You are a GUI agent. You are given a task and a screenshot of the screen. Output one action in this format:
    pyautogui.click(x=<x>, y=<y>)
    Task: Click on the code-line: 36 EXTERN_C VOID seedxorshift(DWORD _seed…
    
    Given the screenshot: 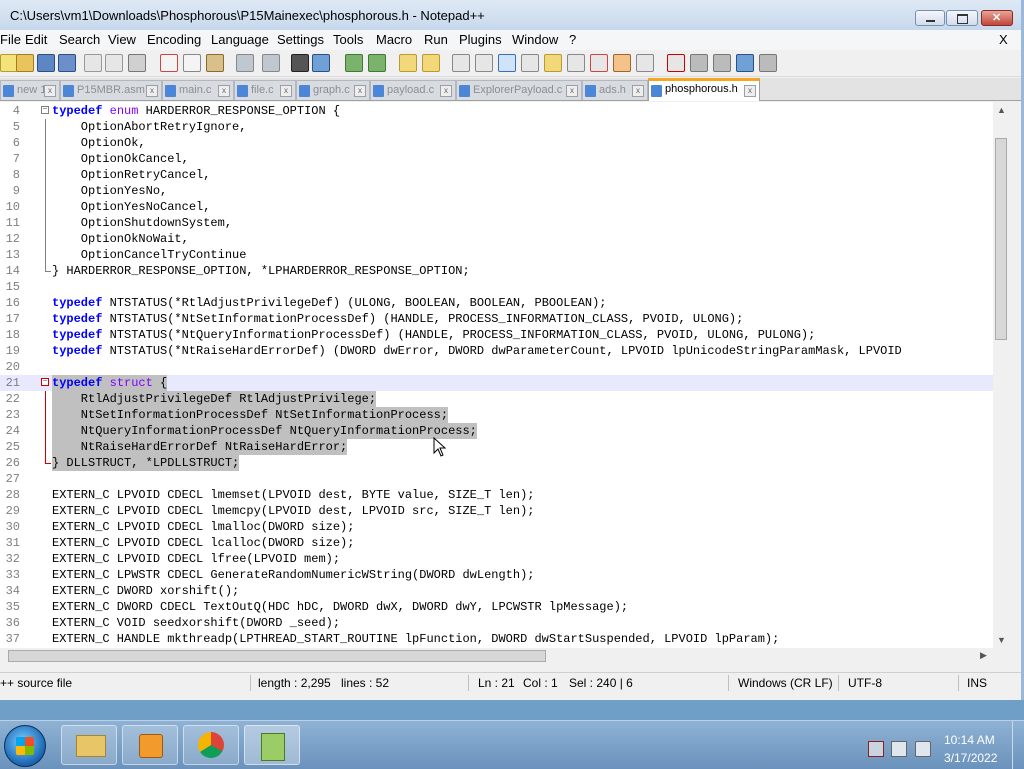 What is the action you would take?
    pyautogui.click(x=496, y=623)
    